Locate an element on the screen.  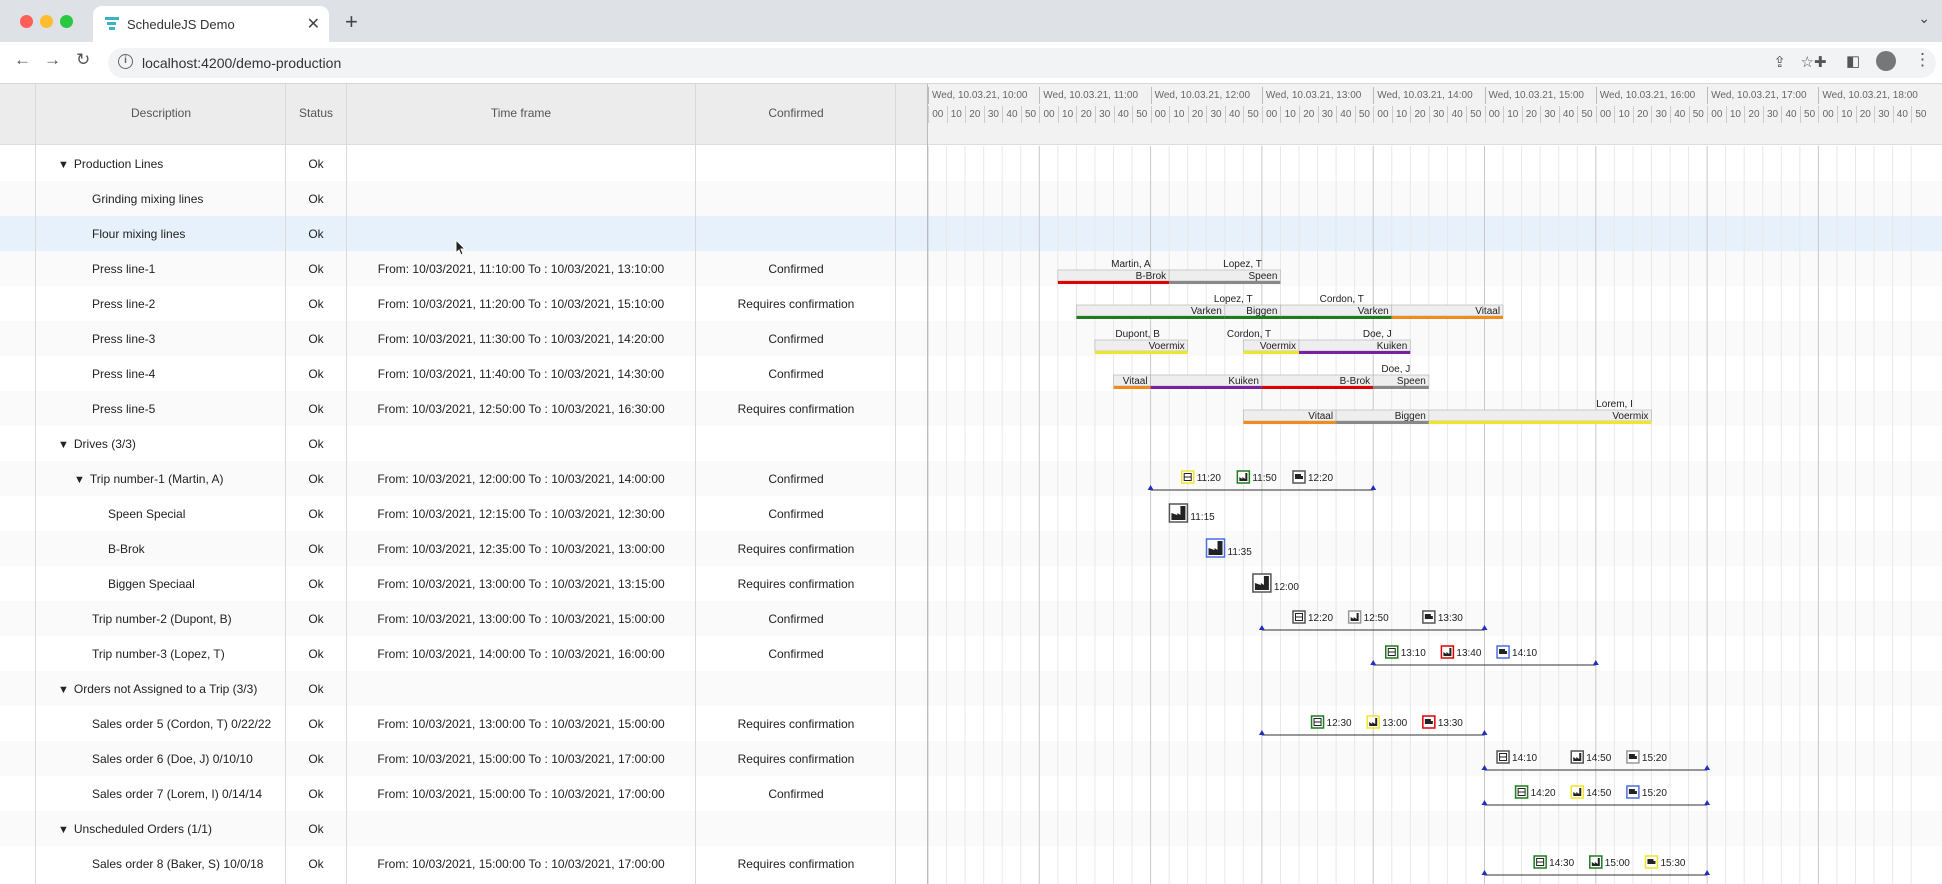
icon-time-label: 14:10 is located at coordinates (1524, 758).